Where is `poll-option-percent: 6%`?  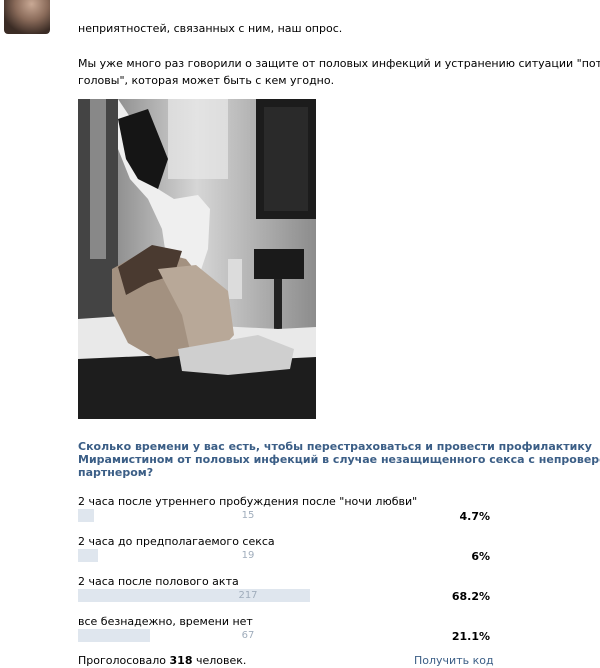 poll-option-percent: 6% is located at coordinates (480, 556).